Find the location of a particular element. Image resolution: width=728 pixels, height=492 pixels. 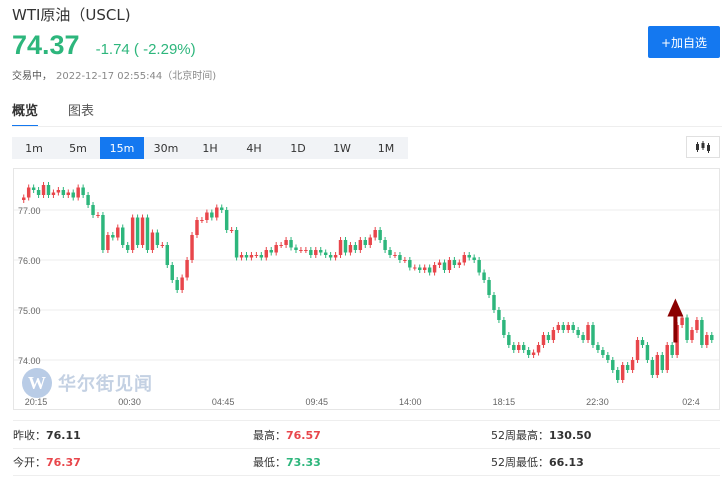

annotation-arrow-head is located at coordinates (675, 307).